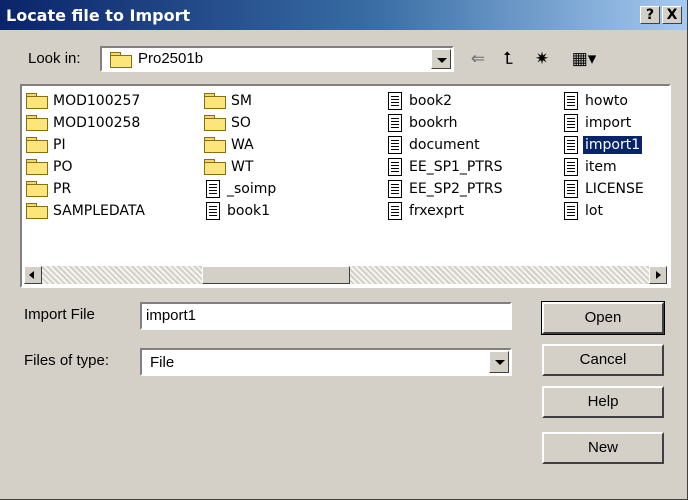 This screenshot has height=500, width=688. I want to click on item-name: PI, so click(59, 145).